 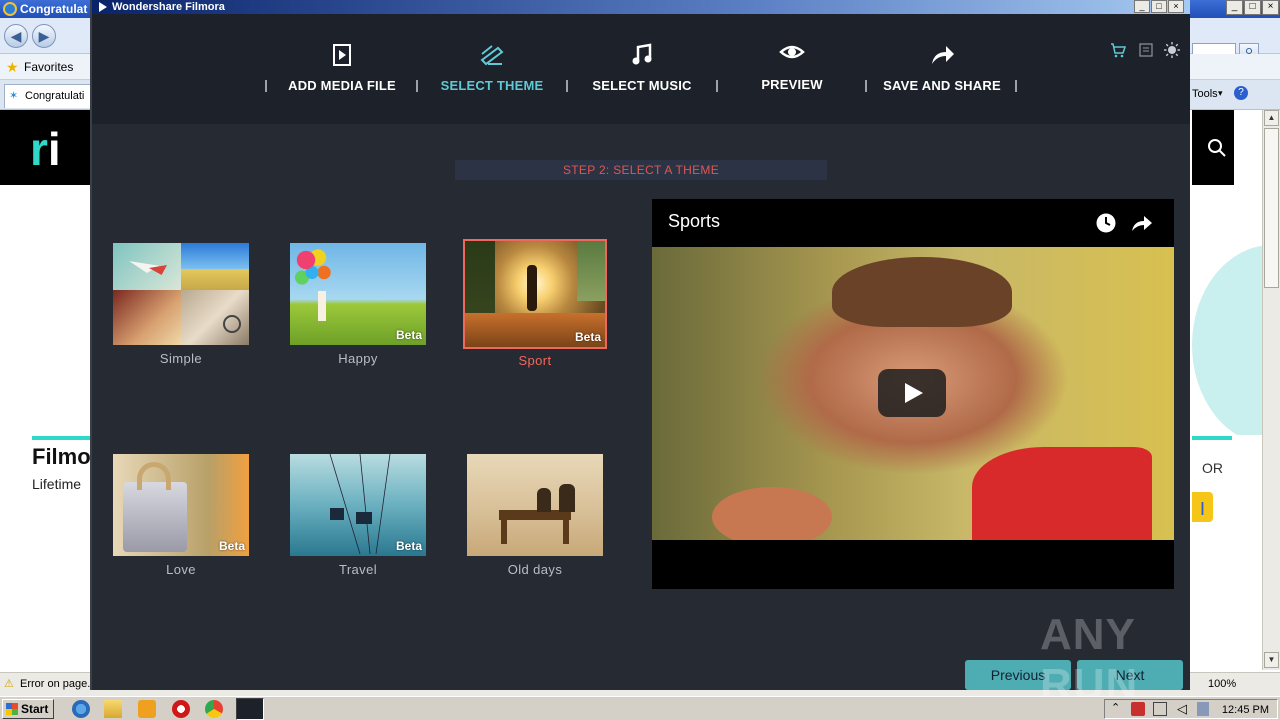 What do you see at coordinates (1245, 710) in the screenshot?
I see `taskbar-clock: 12:45 PM` at bounding box center [1245, 710].